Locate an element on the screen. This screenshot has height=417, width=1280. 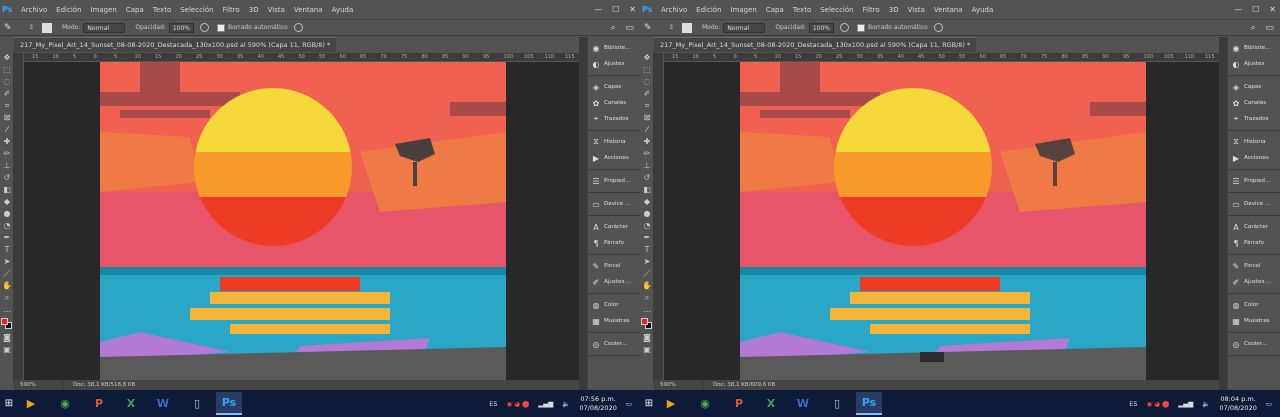
pressure-opacity-icon is located at coordinates (205, 27).